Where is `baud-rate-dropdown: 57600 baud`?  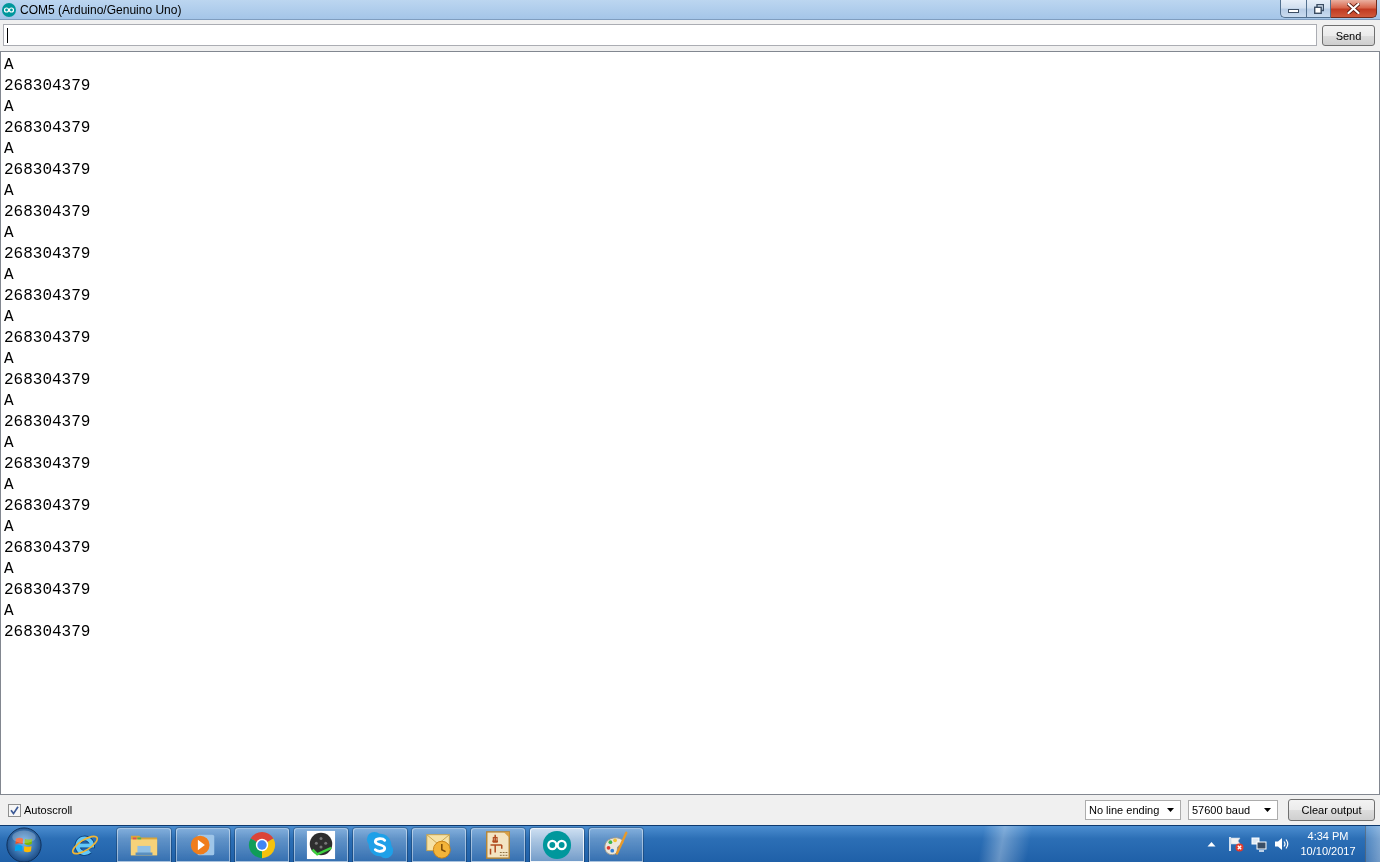
baud-rate-dropdown: 57600 baud is located at coordinates (1233, 810).